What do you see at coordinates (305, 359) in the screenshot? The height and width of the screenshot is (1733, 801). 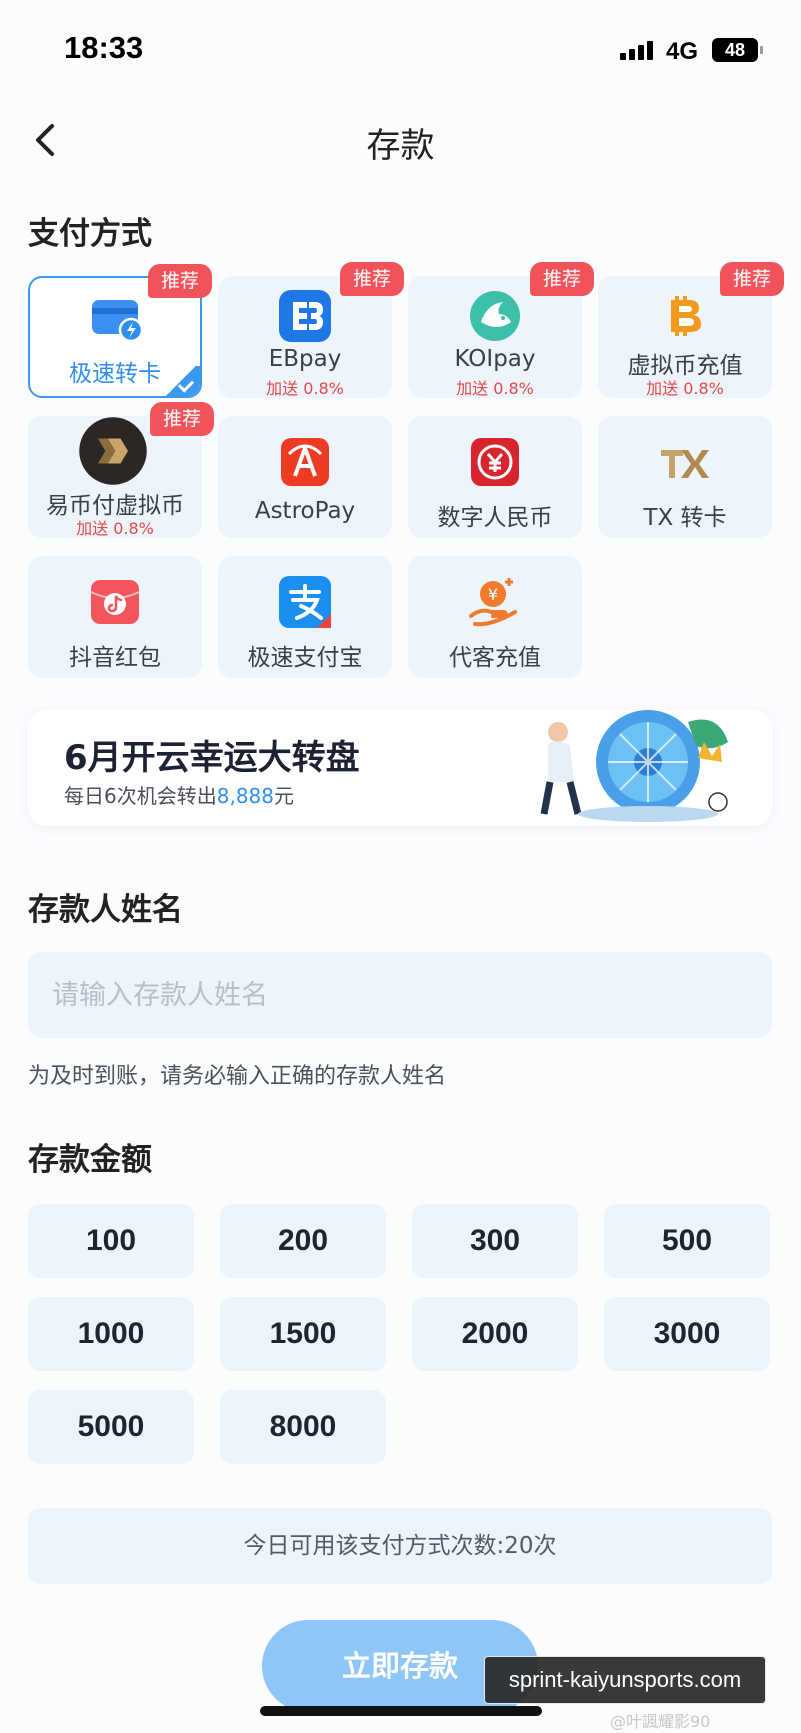 I see `pay-method-label: EBpay` at bounding box center [305, 359].